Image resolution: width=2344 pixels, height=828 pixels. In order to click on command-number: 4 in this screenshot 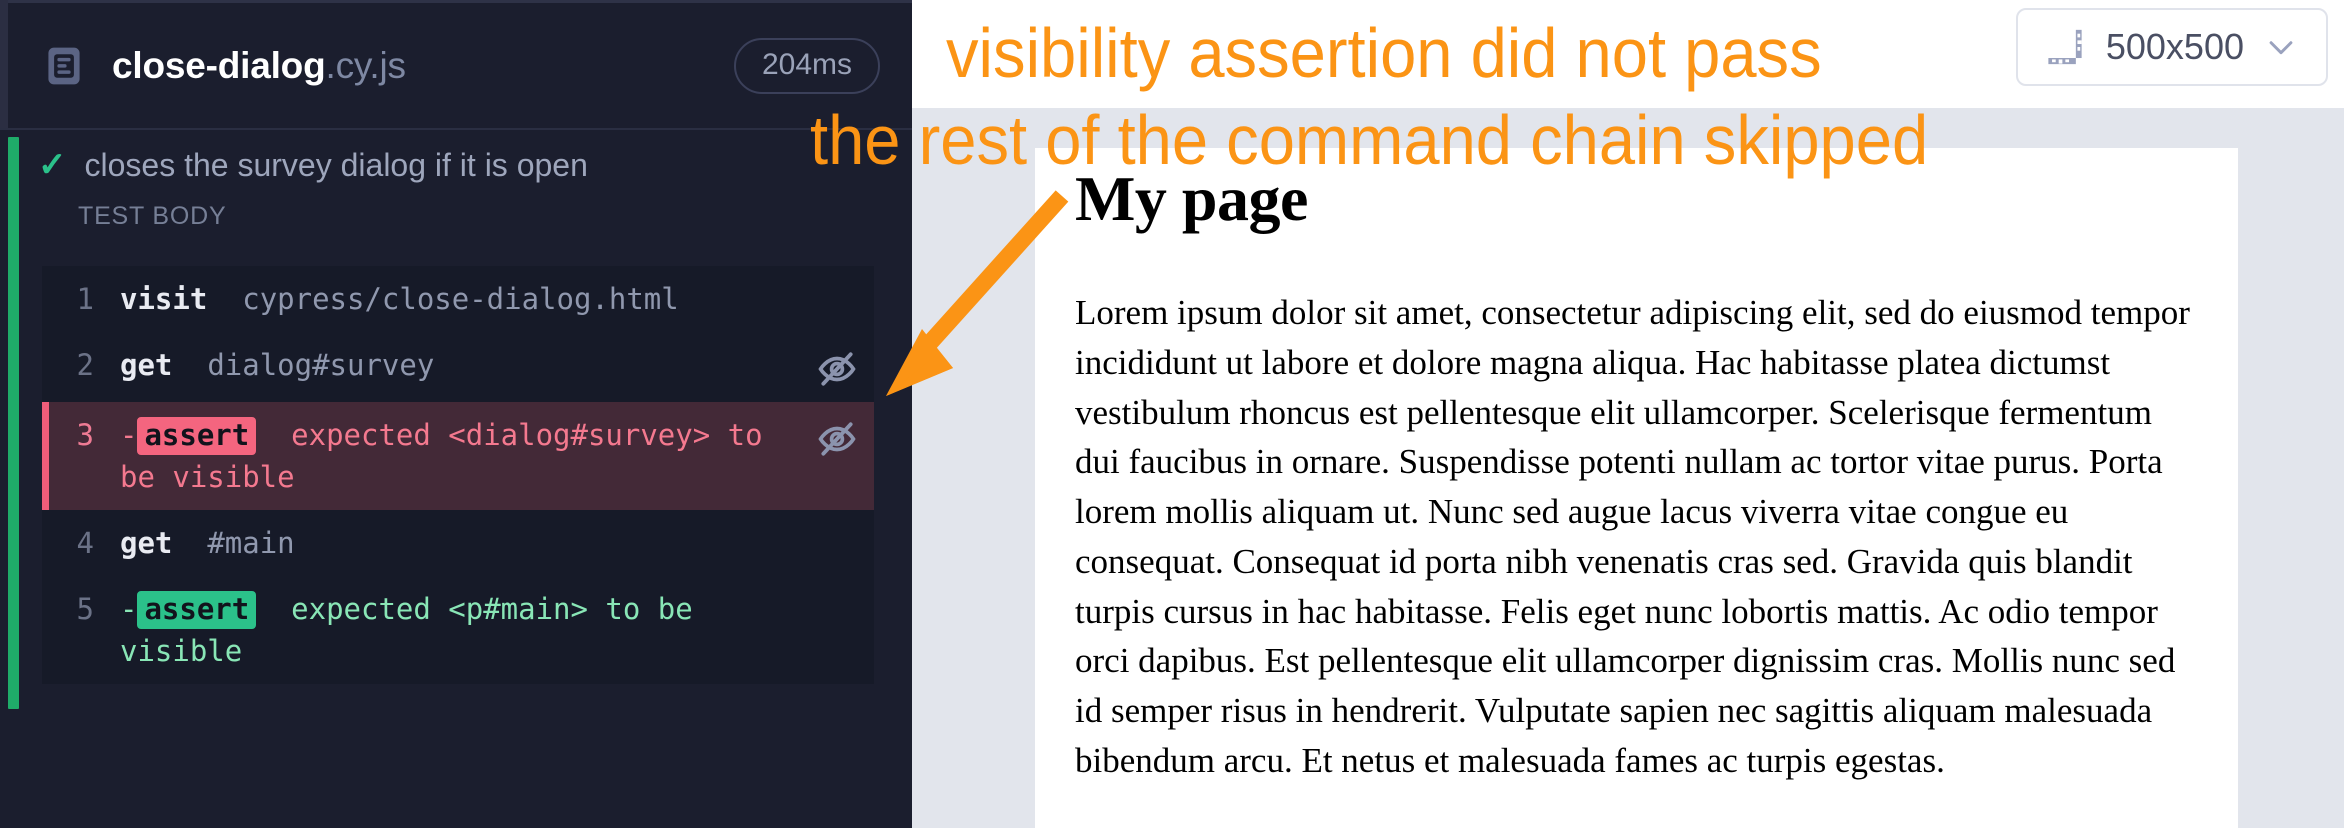, I will do `click(85, 543)`.